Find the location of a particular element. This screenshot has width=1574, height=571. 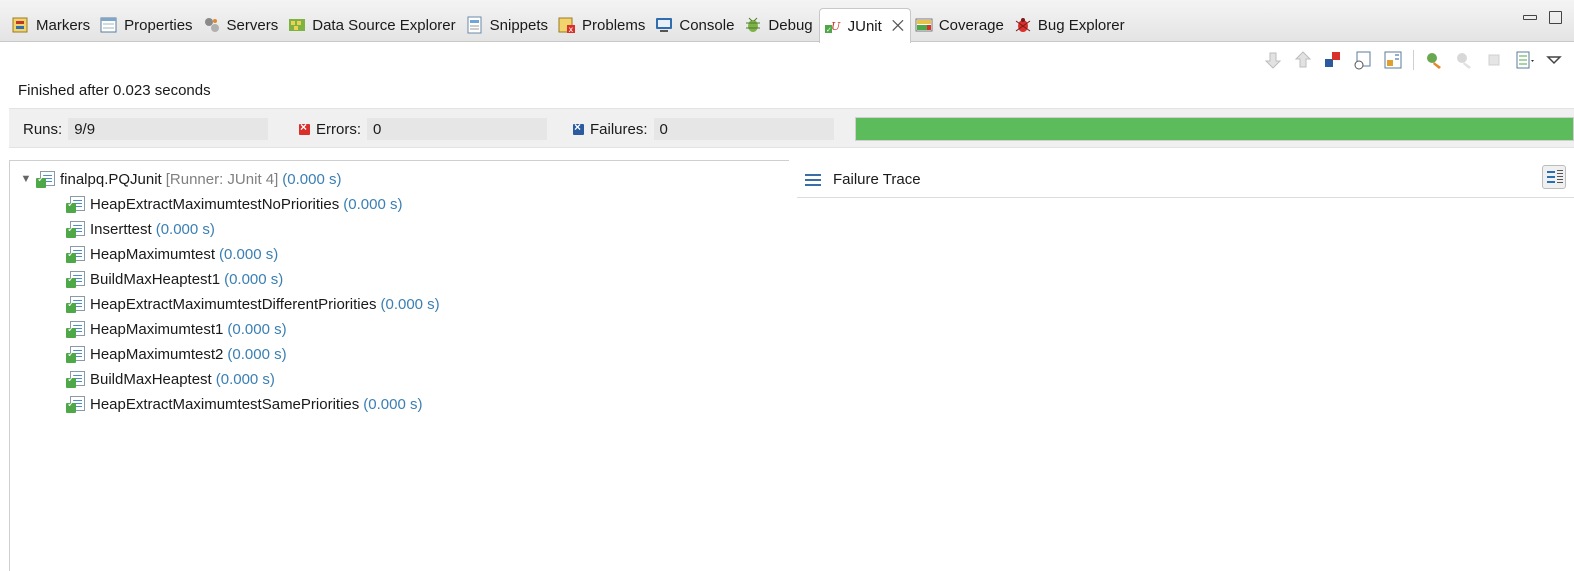

tab-snippets: Snippets is located at coordinates (508, 25).